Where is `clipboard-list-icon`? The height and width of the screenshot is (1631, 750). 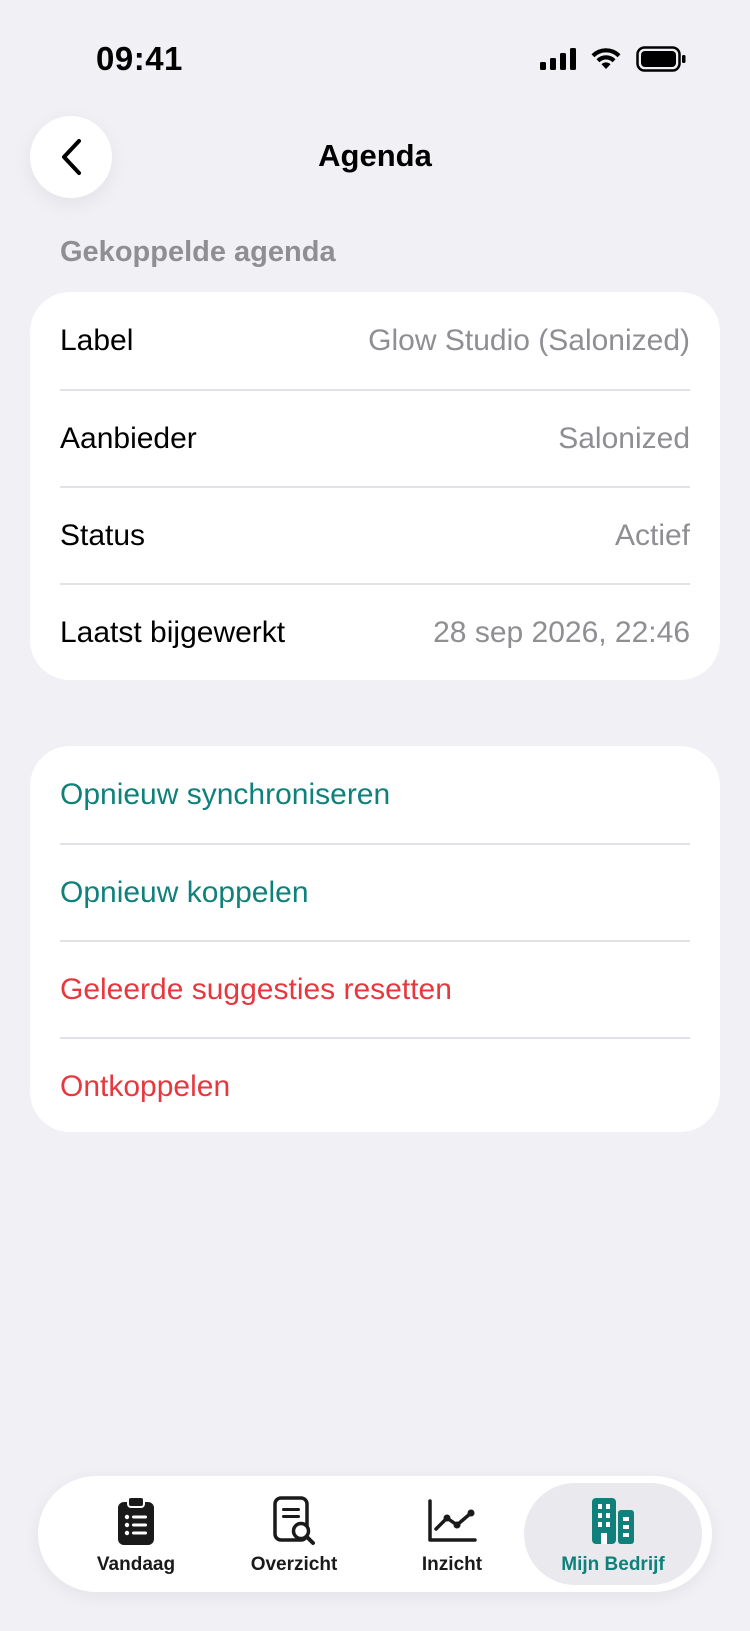 clipboard-list-icon is located at coordinates (136, 1521).